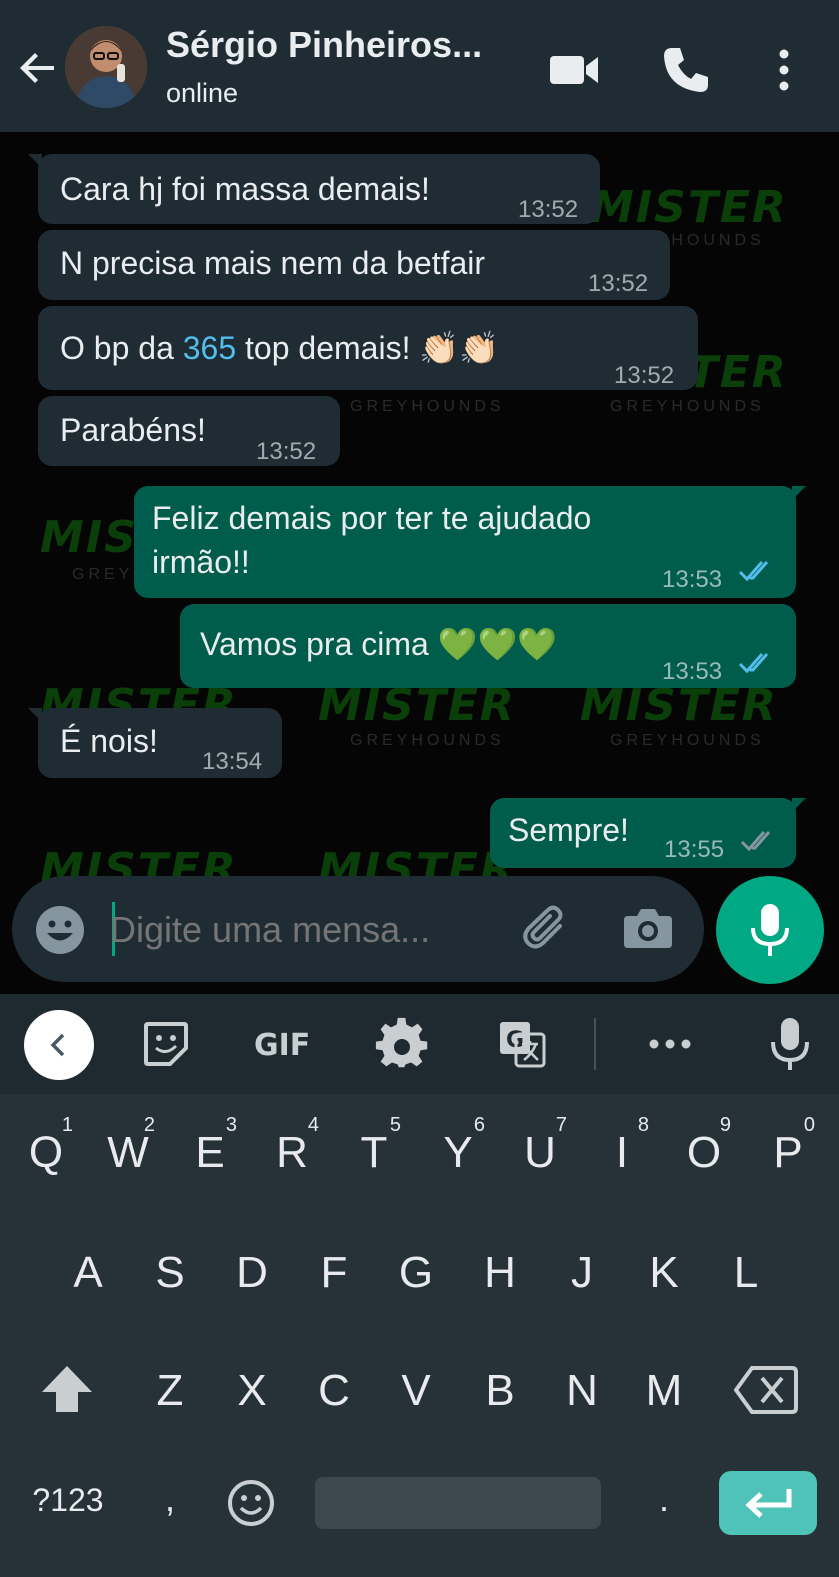 The image size is (839, 1577). What do you see at coordinates (252, 1273) in the screenshot?
I see `key-d: D` at bounding box center [252, 1273].